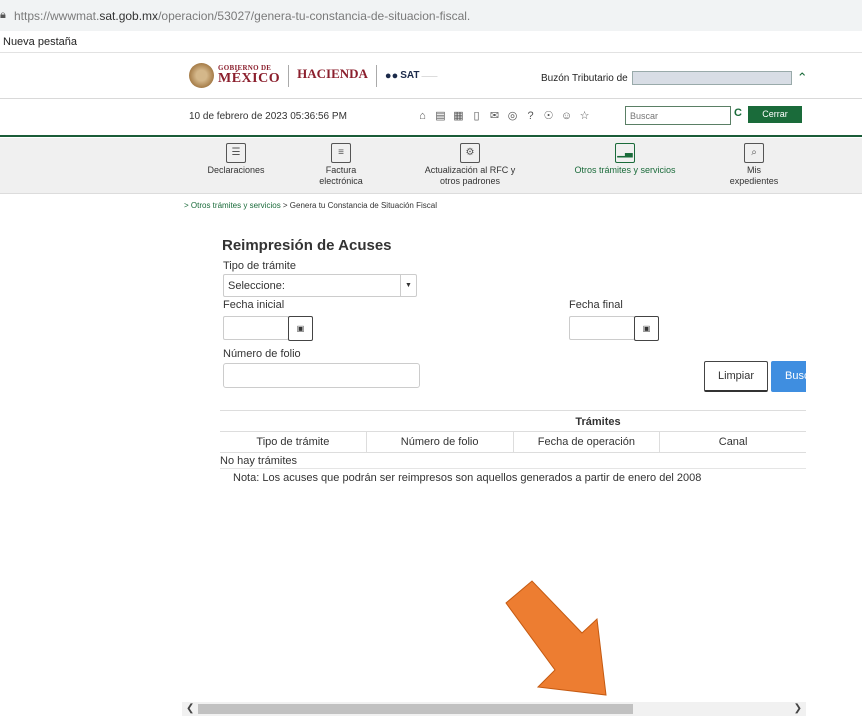  I want to click on numero-folio-label: Número de folio, so click(262, 354).